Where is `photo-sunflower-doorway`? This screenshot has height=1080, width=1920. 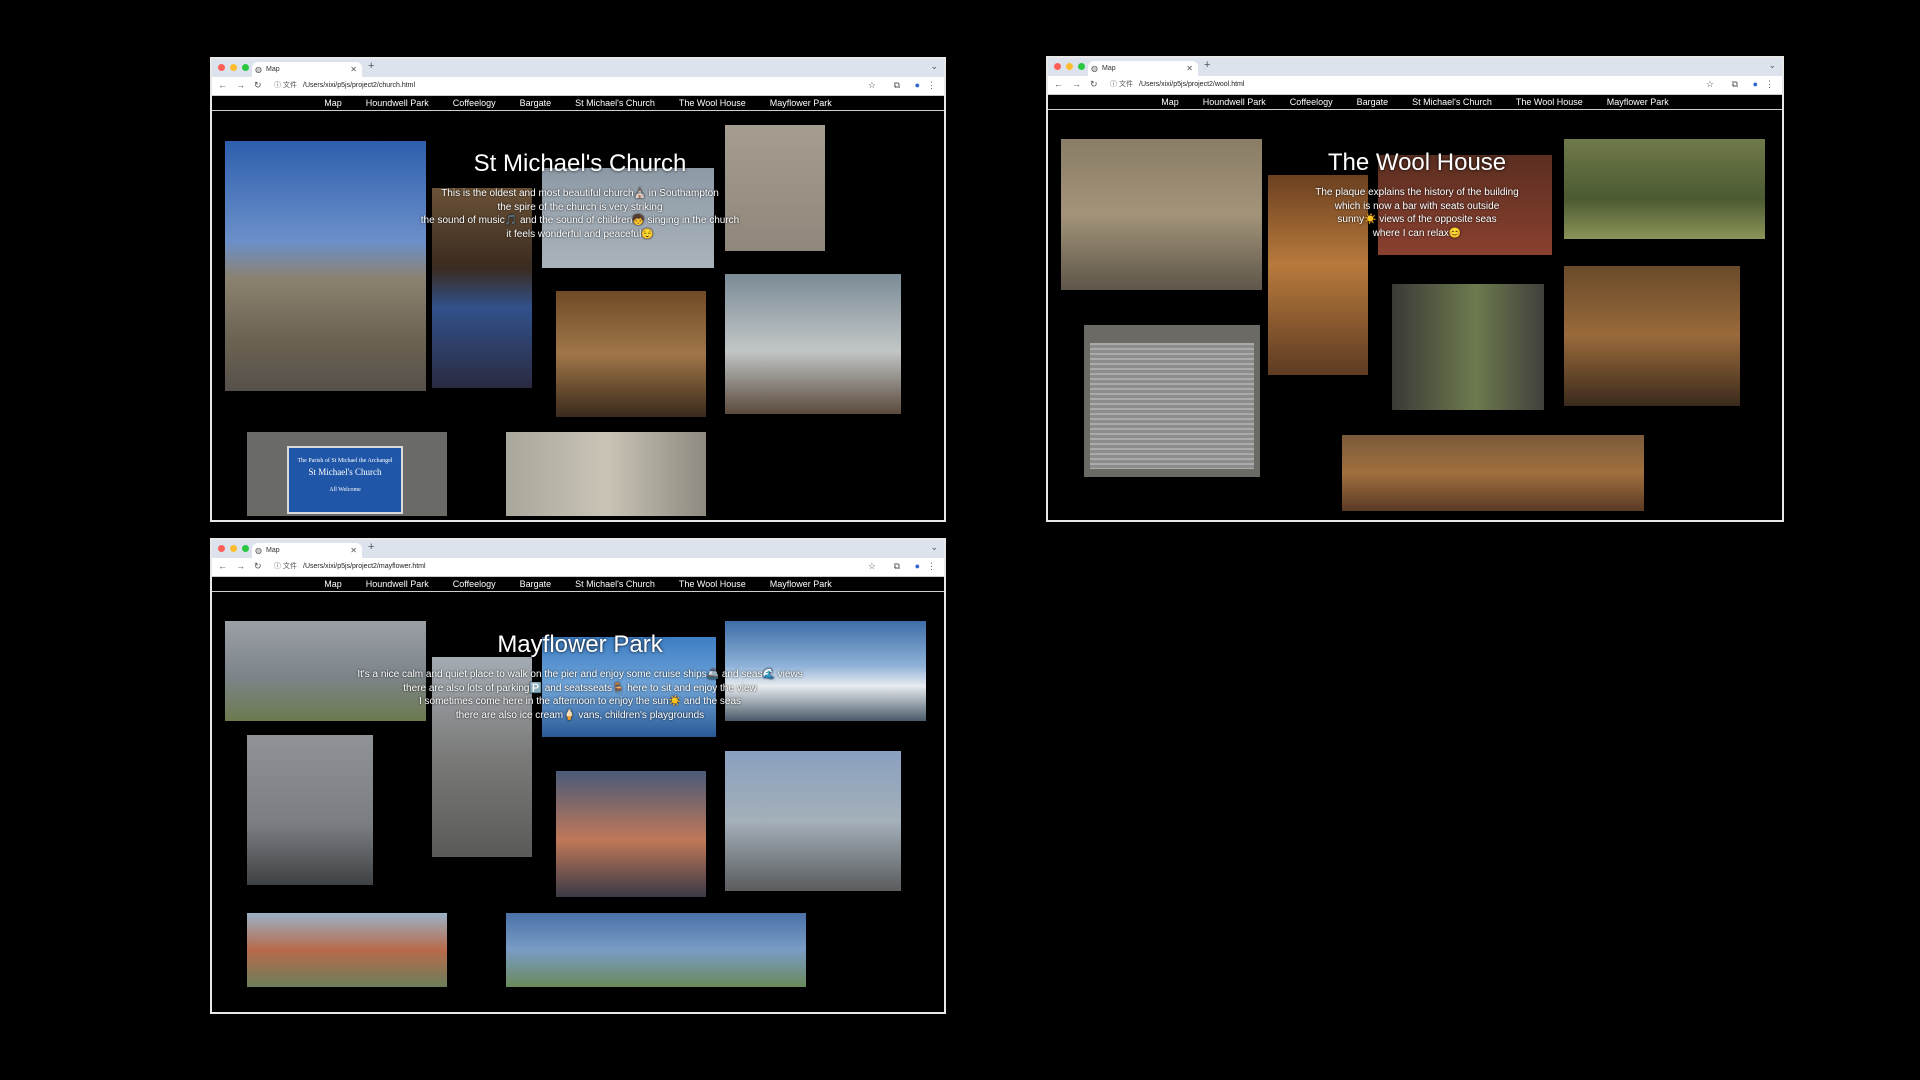 photo-sunflower-doorway is located at coordinates (1468, 347).